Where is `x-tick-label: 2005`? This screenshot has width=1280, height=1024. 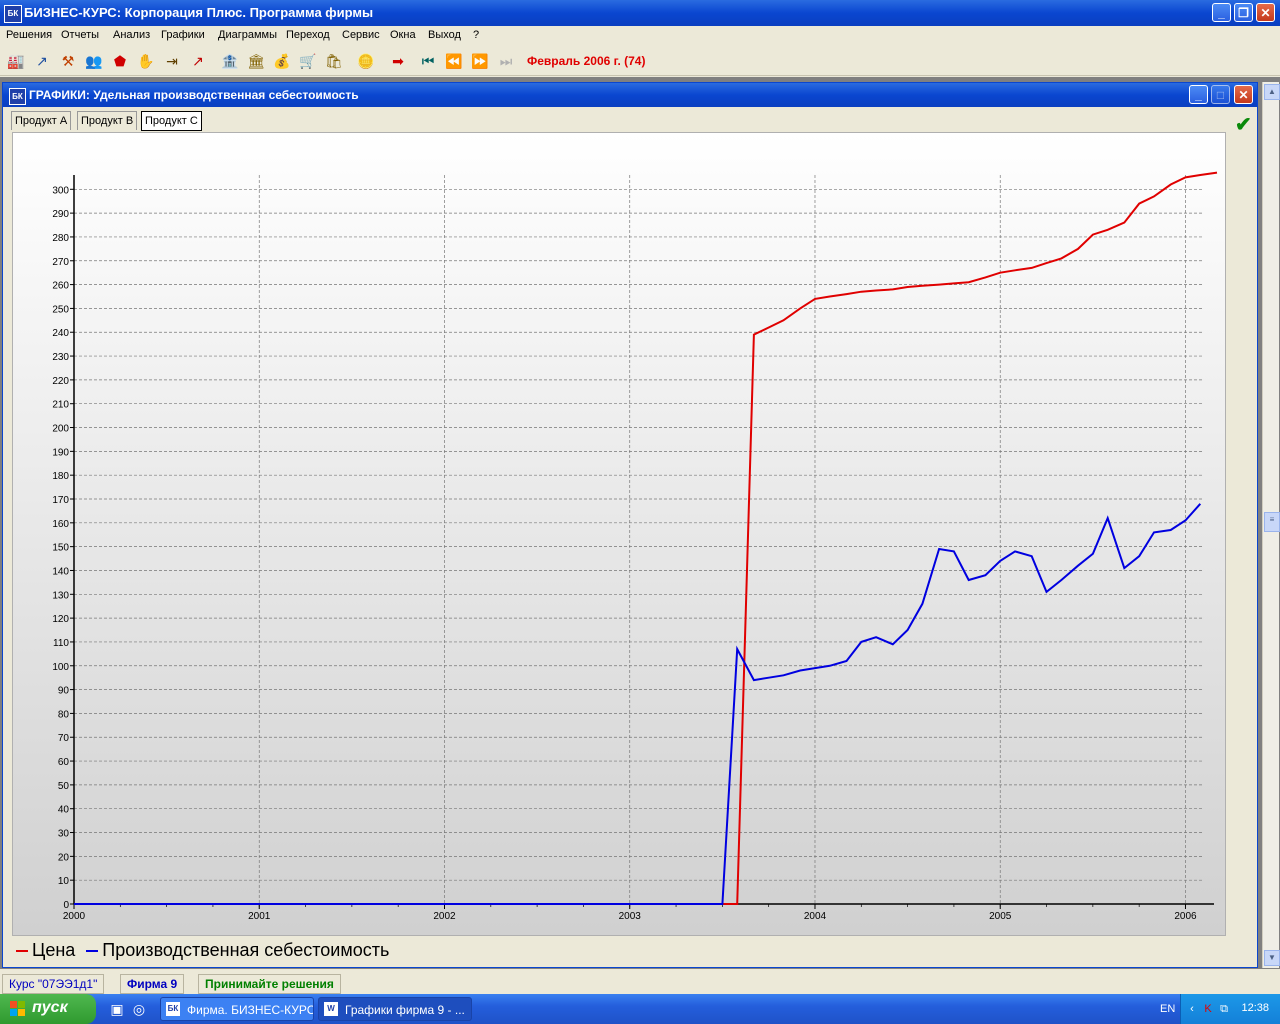
x-tick-label: 2005 is located at coordinates (1000, 916).